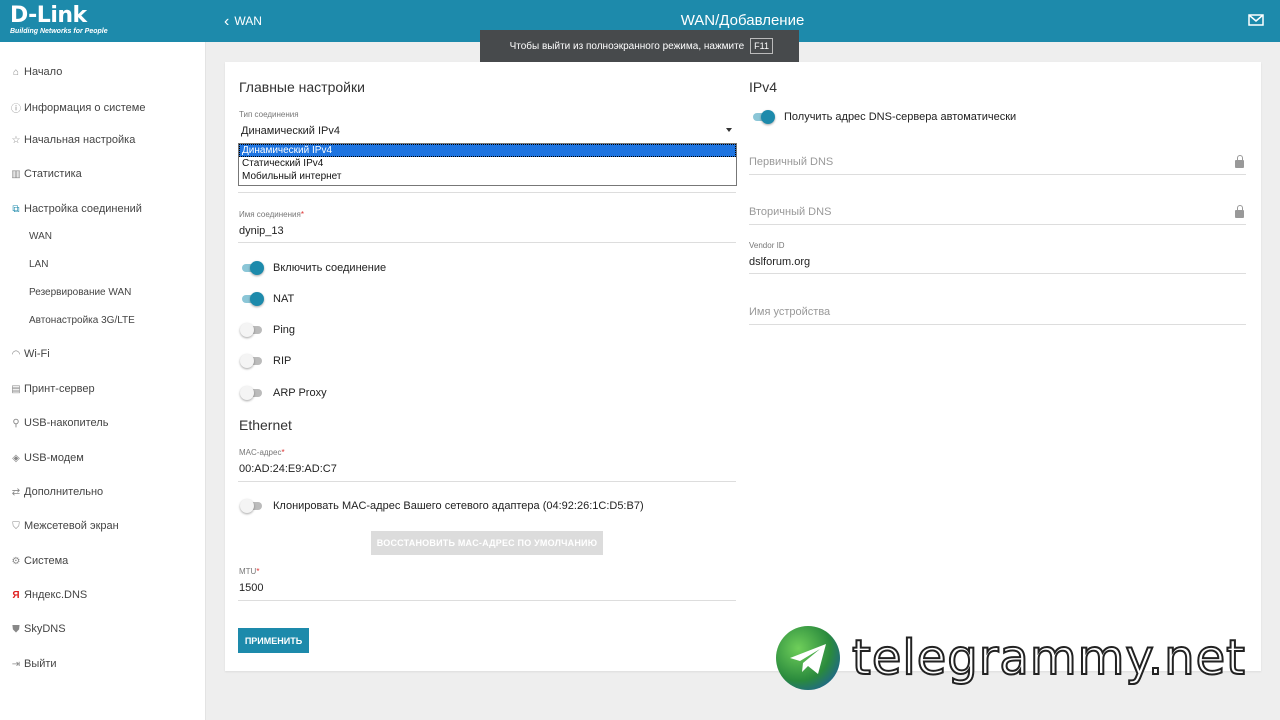 This screenshot has height=720, width=1280. Describe the element at coordinates (265, 425) in the screenshot. I see `ethernet-title: Ethernet` at that location.